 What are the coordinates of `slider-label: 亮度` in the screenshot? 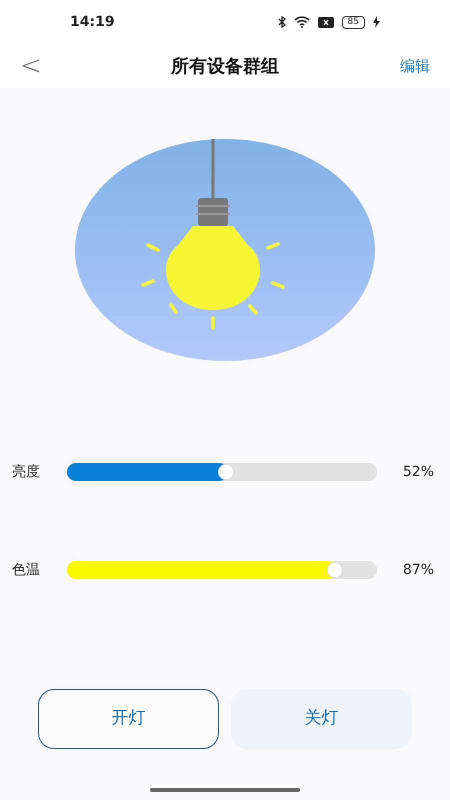 It's located at (26, 472).